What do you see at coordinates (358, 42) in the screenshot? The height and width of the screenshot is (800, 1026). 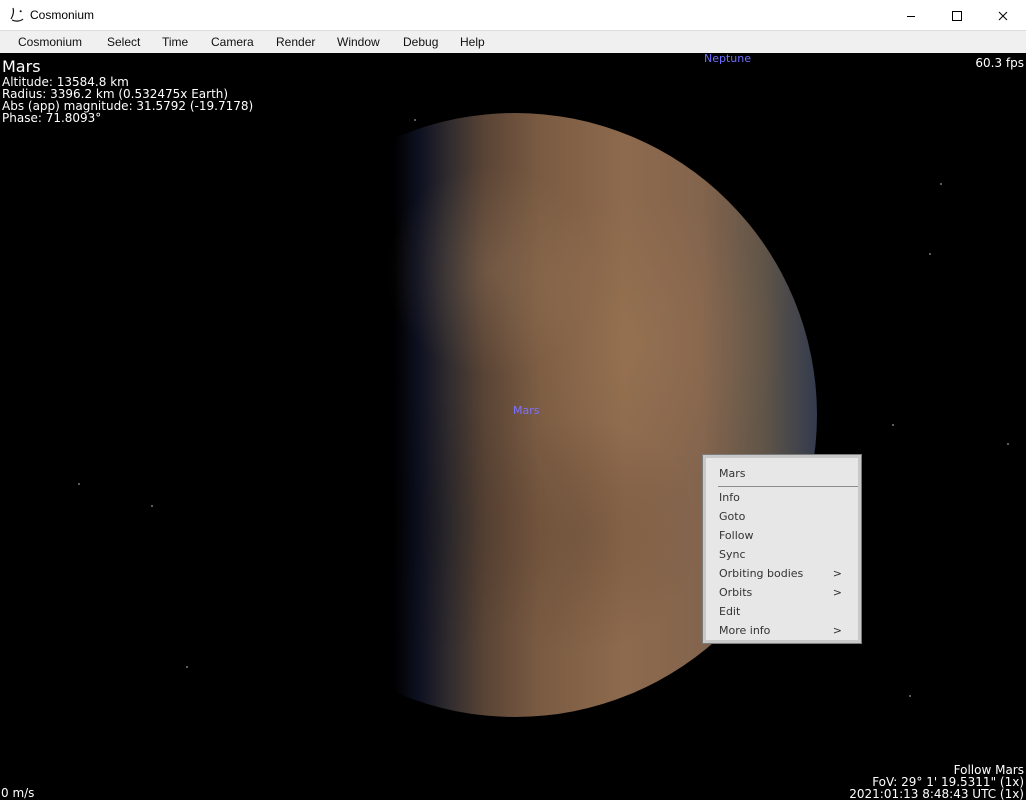 I see `menu-window: Window` at bounding box center [358, 42].